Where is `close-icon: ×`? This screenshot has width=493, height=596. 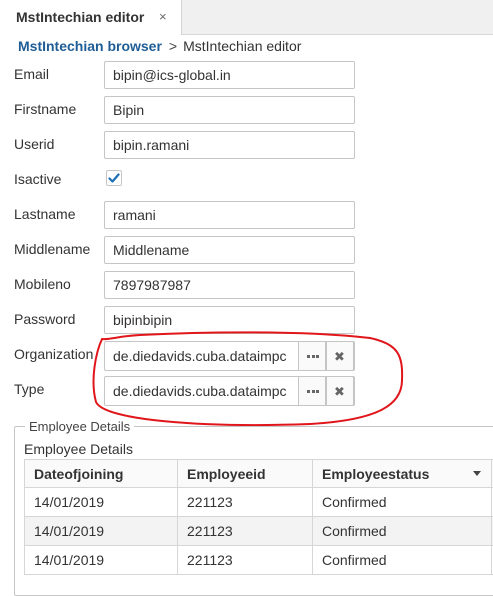
close-icon: × is located at coordinates (163, 16).